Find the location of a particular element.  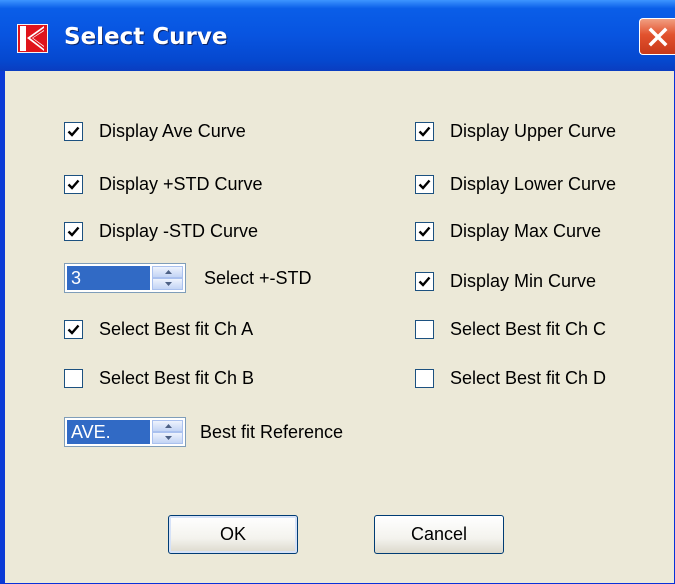

checkbox-label: Display Max Curve is located at coordinates (526, 230).